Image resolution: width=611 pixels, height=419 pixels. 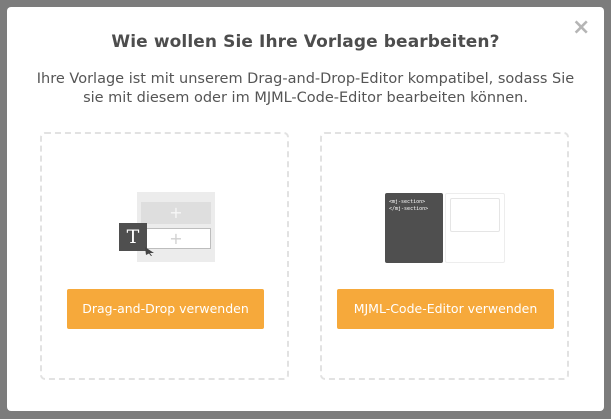 What do you see at coordinates (305, 42) in the screenshot?
I see `dialog-title: Wie wollen Sie Ihre Vorlage bearbeiten?` at bounding box center [305, 42].